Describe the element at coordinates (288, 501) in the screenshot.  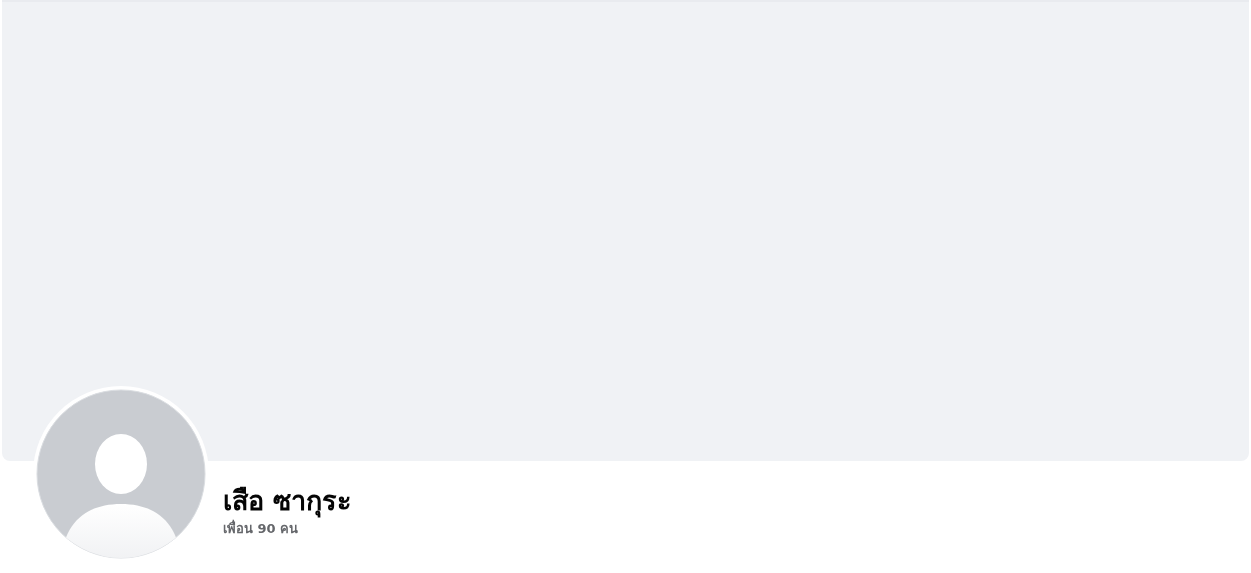
I see `profile-name: เสือ ซากุระ` at that location.